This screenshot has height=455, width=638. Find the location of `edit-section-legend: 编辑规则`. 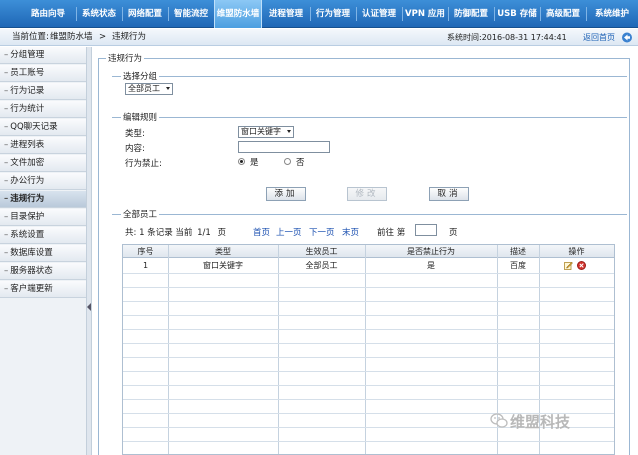

edit-section-legend: 编辑规则 is located at coordinates (140, 117).